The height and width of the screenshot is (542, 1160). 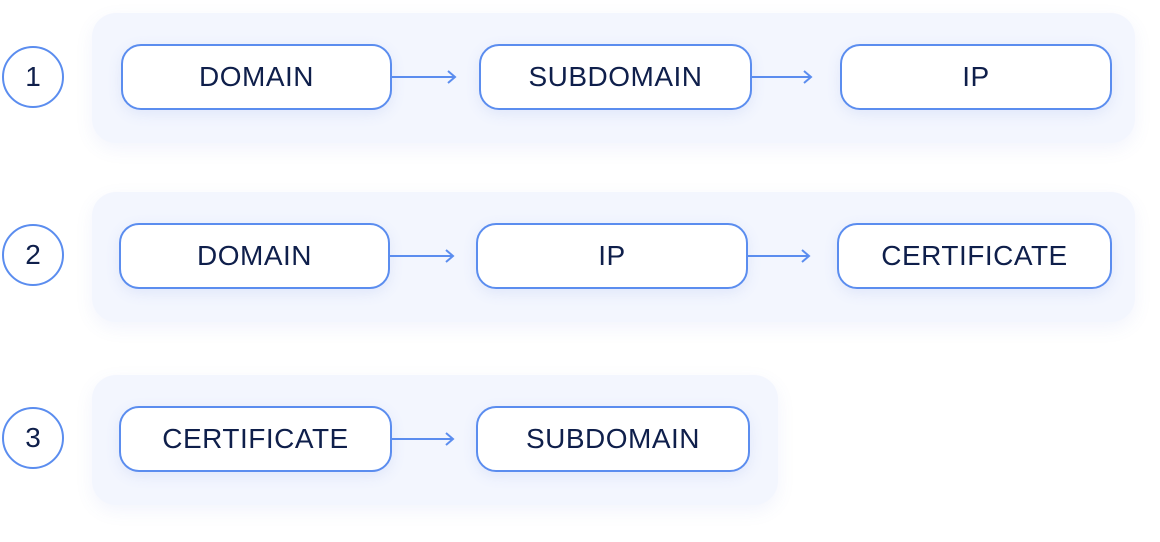 I want to click on row-1-node-domain: DOMAIN, so click(x=256, y=77).